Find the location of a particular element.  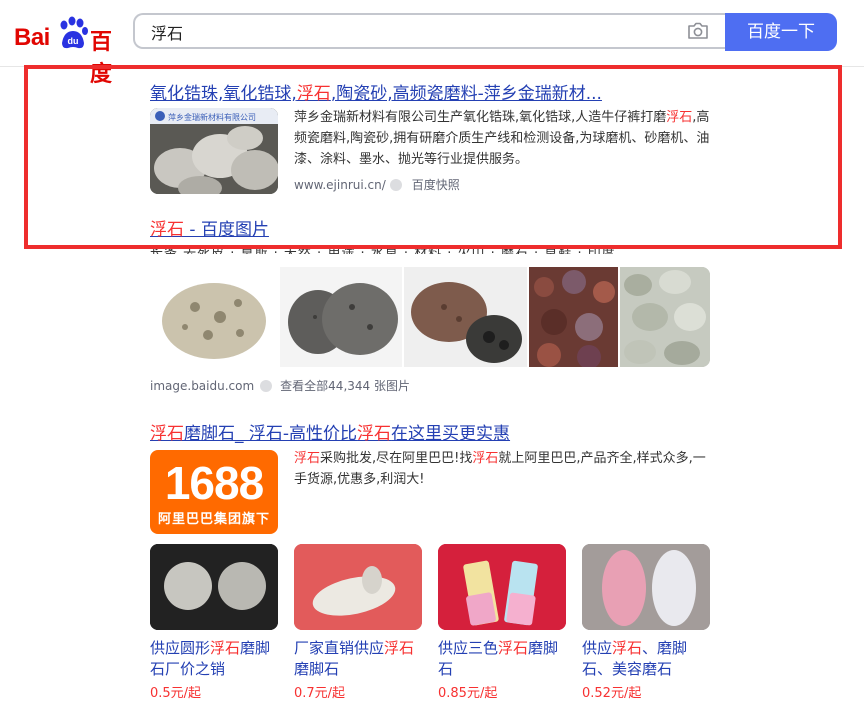

search-input is located at coordinates (411, 32).